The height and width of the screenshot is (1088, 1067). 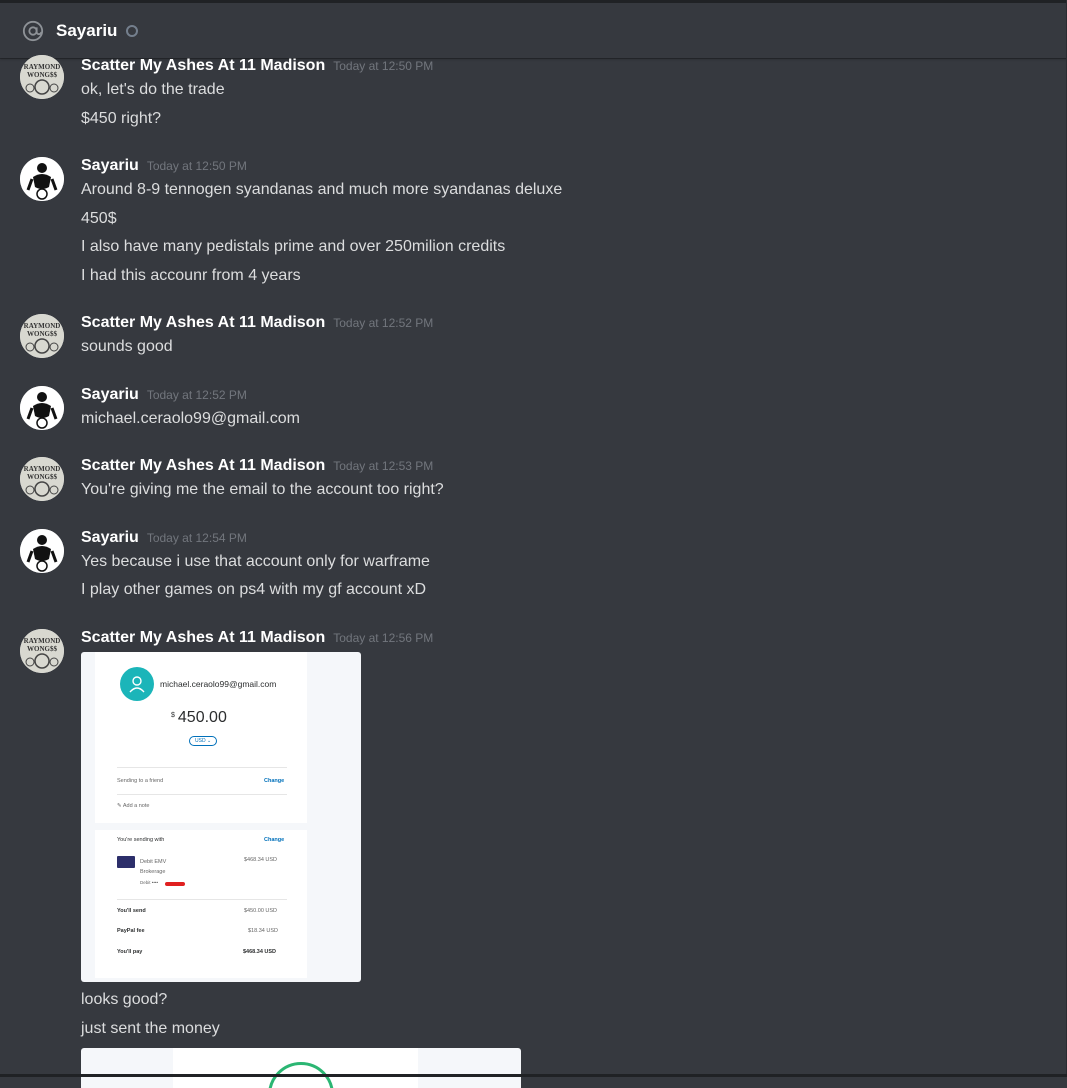 I want to click on message-text: 450$, so click(x=99, y=218).